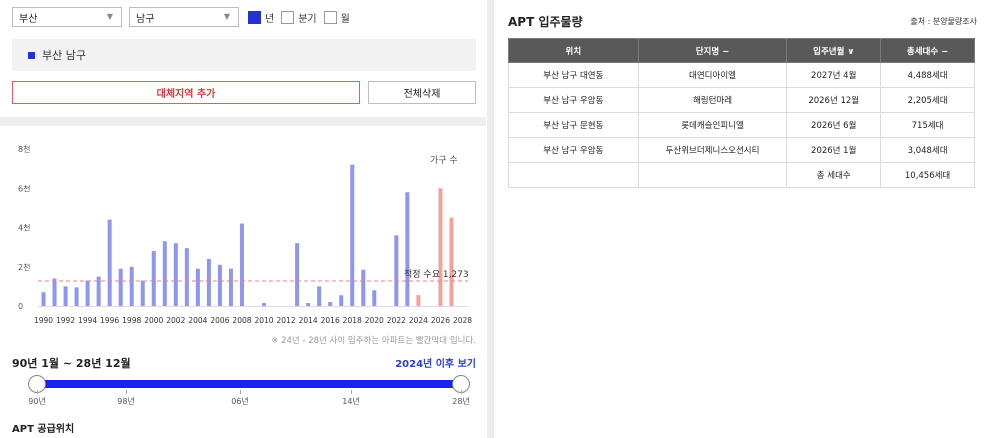 The image size is (985, 438). Describe the element at coordinates (197, 320) in the screenshot. I see `x-tick-label: 2004` at that location.